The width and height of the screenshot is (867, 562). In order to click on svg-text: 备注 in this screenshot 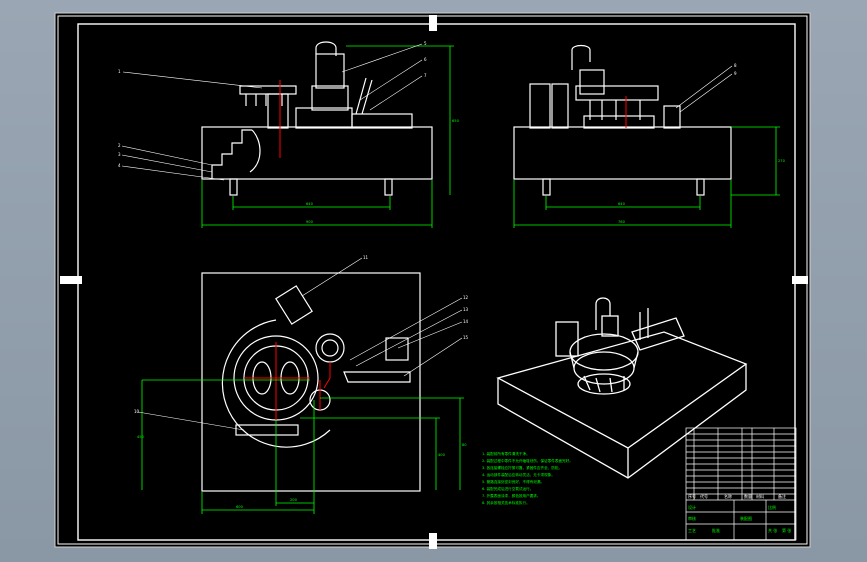, I will do `click(782, 496)`.